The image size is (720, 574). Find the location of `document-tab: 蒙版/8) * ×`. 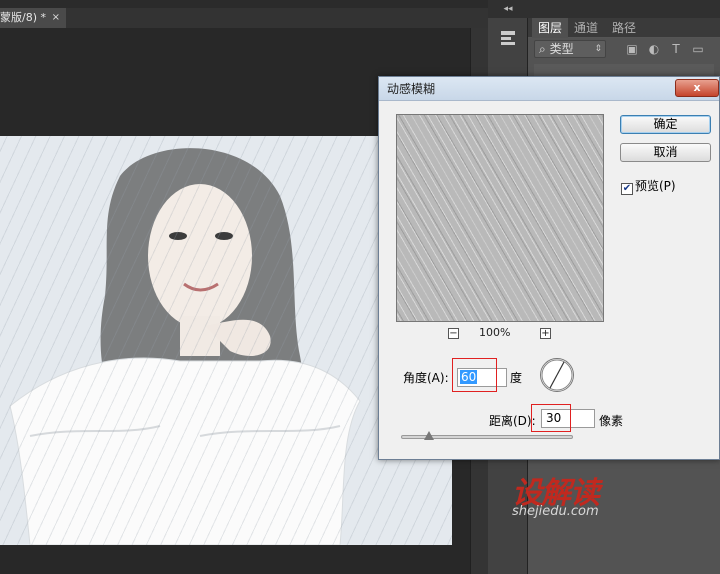

document-tab: 蒙版/8) * × is located at coordinates (33, 18).